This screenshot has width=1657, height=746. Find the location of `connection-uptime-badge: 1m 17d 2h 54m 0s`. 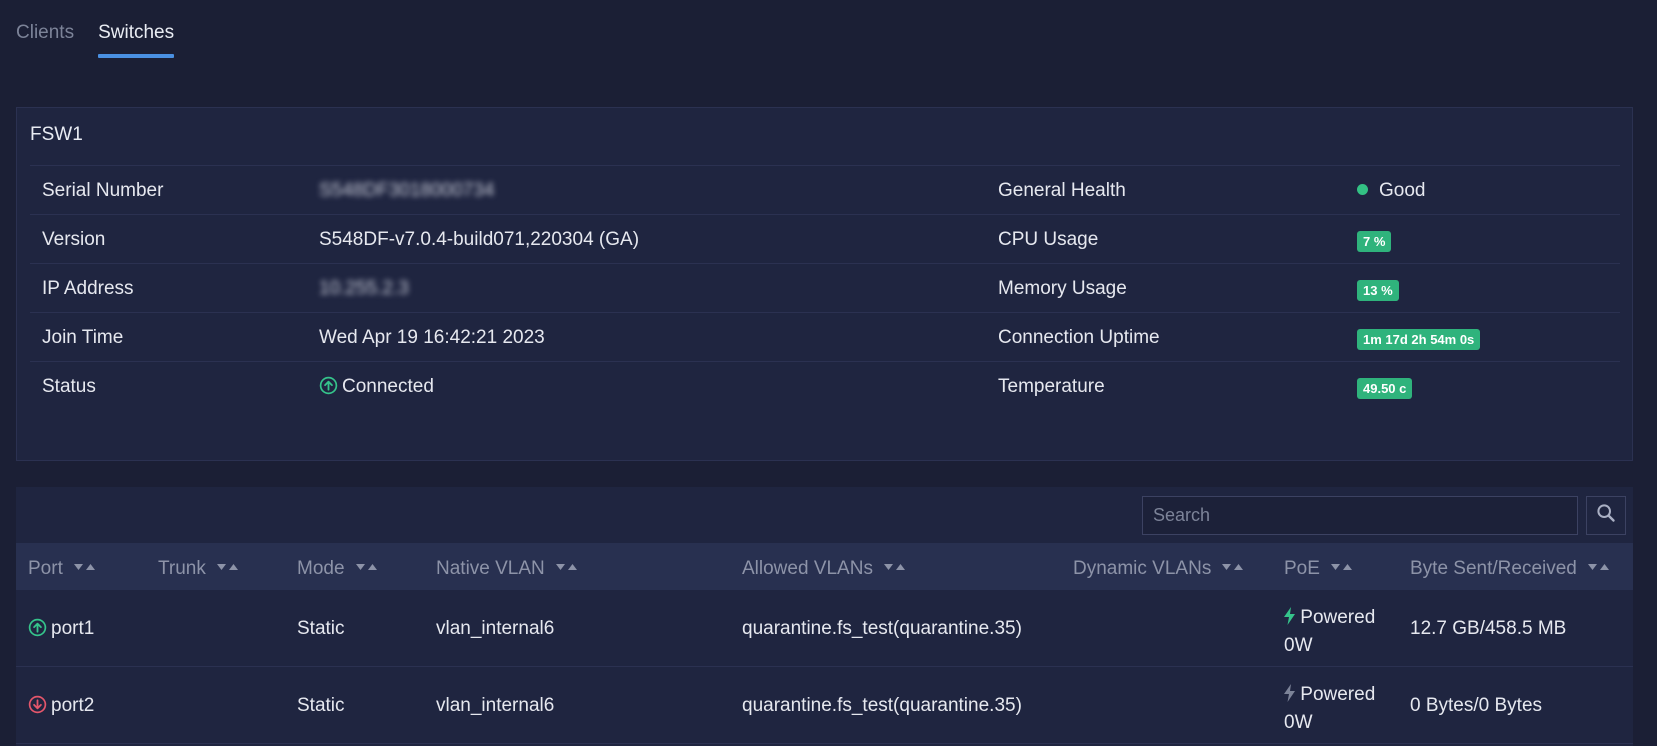

connection-uptime-badge: 1m 17d 2h 54m 0s is located at coordinates (1419, 339).